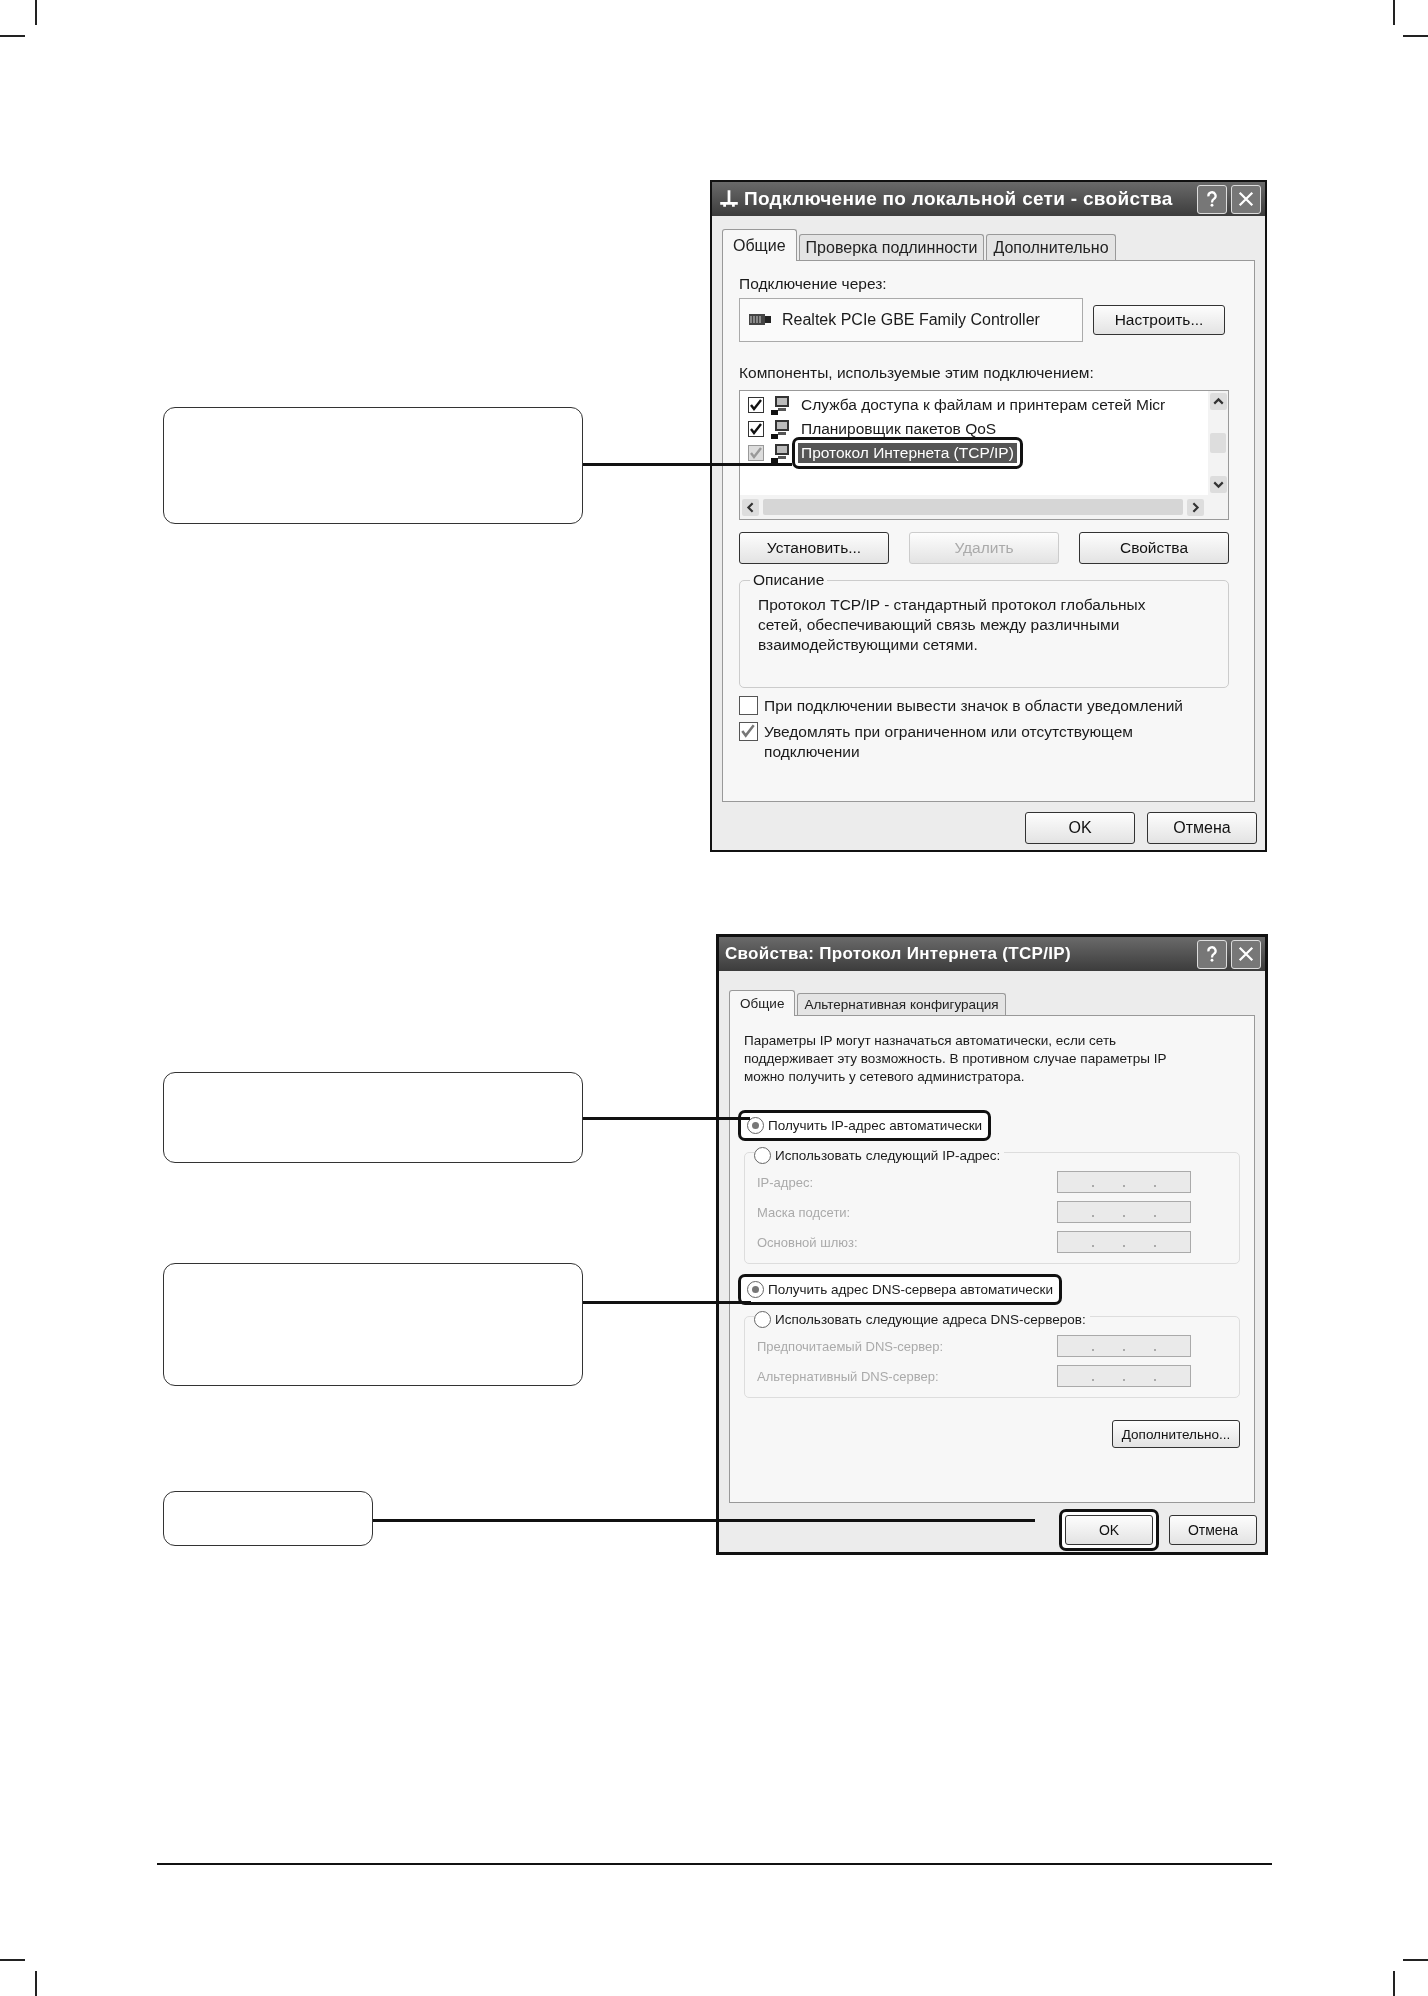 Image resolution: width=1428 pixels, height=1996 pixels. Describe the element at coordinates (729, 199) in the screenshot. I see `network-icon` at that location.